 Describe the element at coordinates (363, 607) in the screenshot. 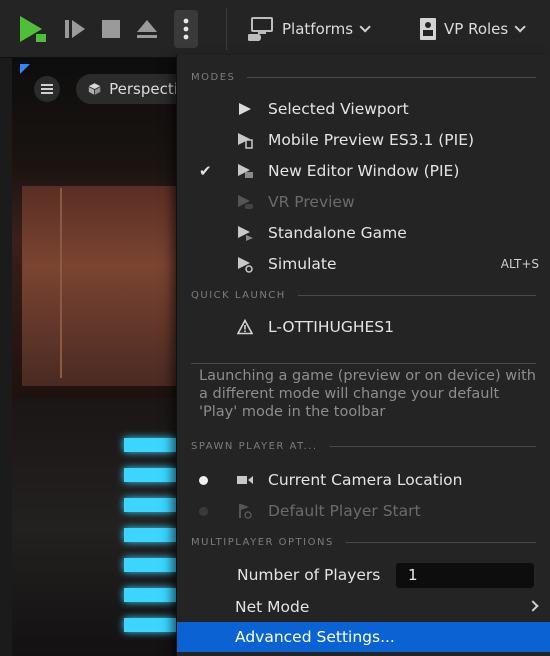

I see `net-mode-submenu-item: Net Mode` at that location.